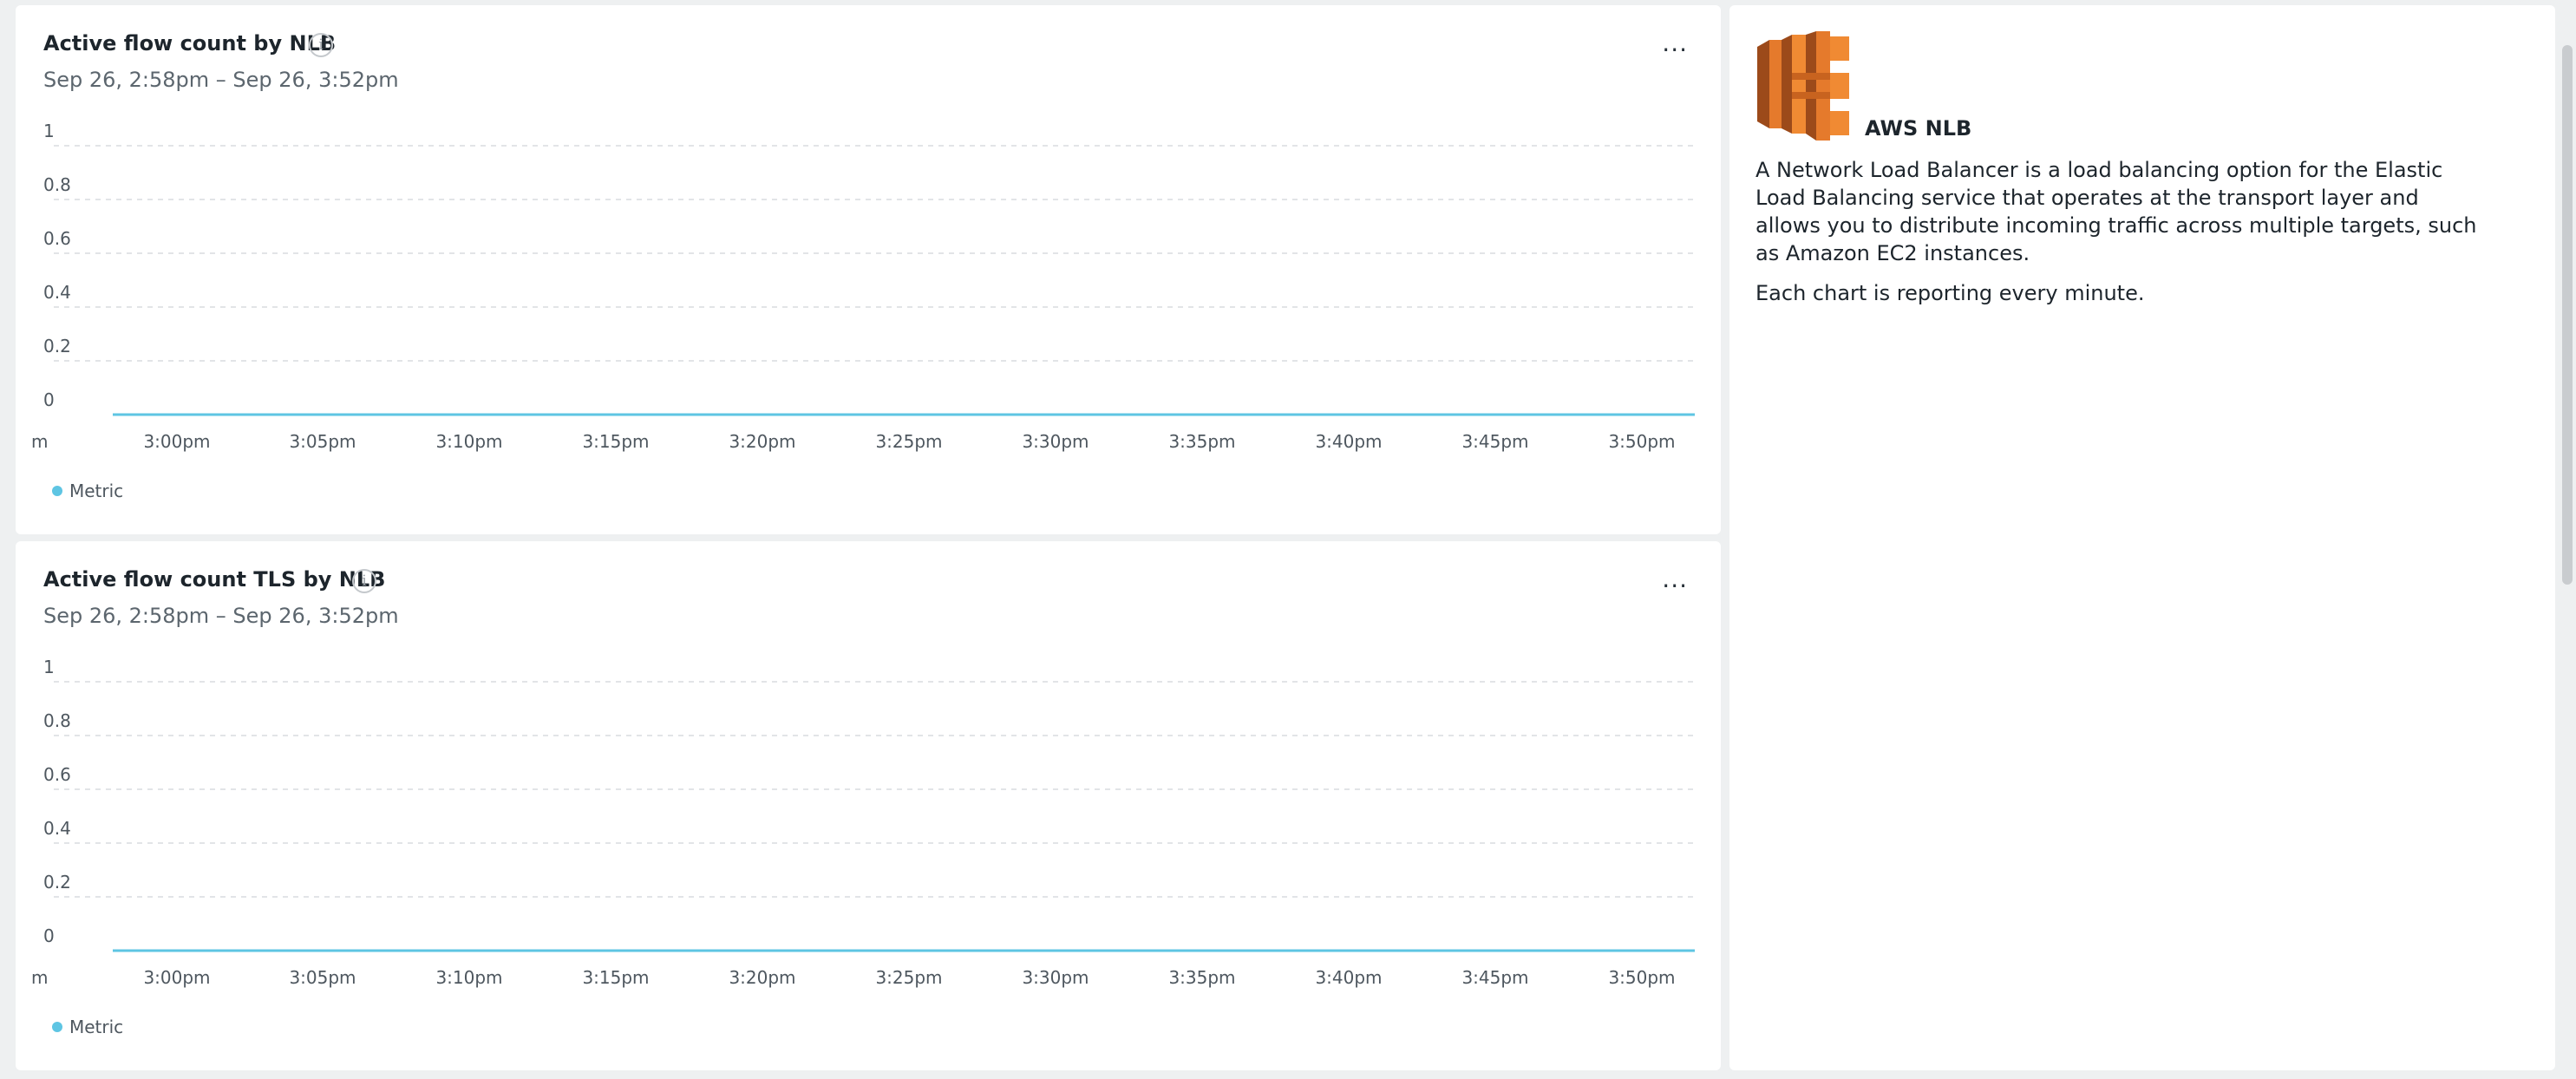  I want to click on vertical-scrollbar, so click(2567, 315).